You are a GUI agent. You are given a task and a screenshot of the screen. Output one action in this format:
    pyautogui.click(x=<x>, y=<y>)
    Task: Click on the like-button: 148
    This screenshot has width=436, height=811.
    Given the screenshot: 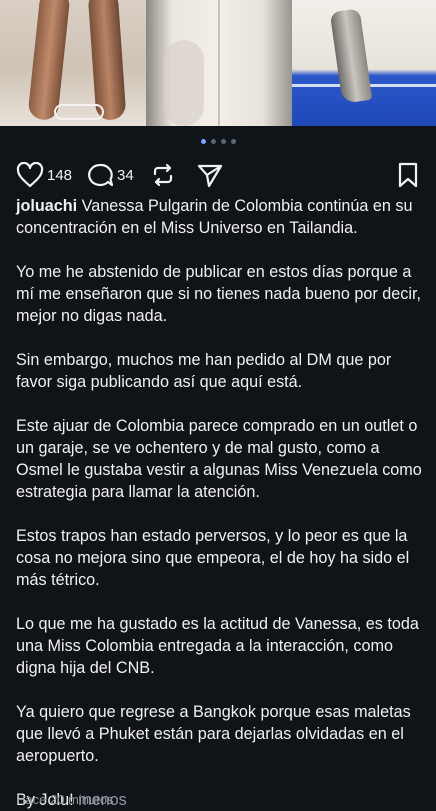 What is the action you would take?
    pyautogui.click(x=44, y=175)
    